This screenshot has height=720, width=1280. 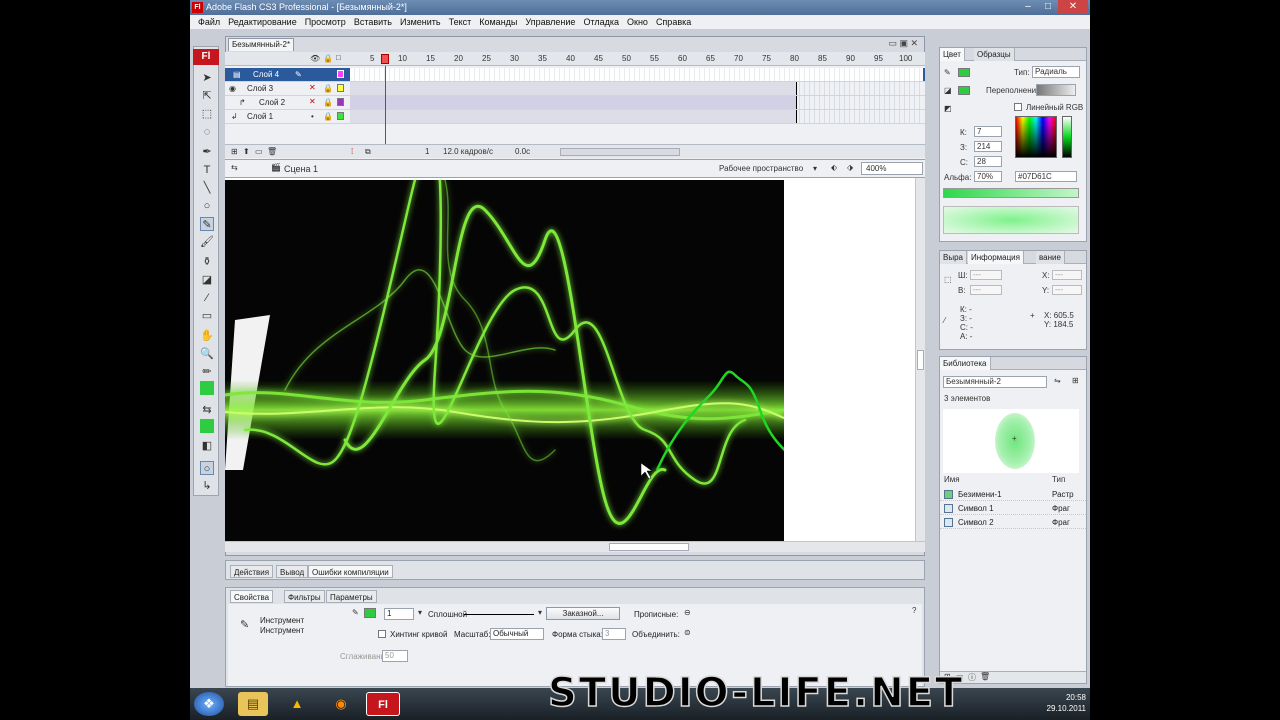 What do you see at coordinates (234, 151) in the screenshot?
I see `new-layer-icon: ⊞` at bounding box center [234, 151].